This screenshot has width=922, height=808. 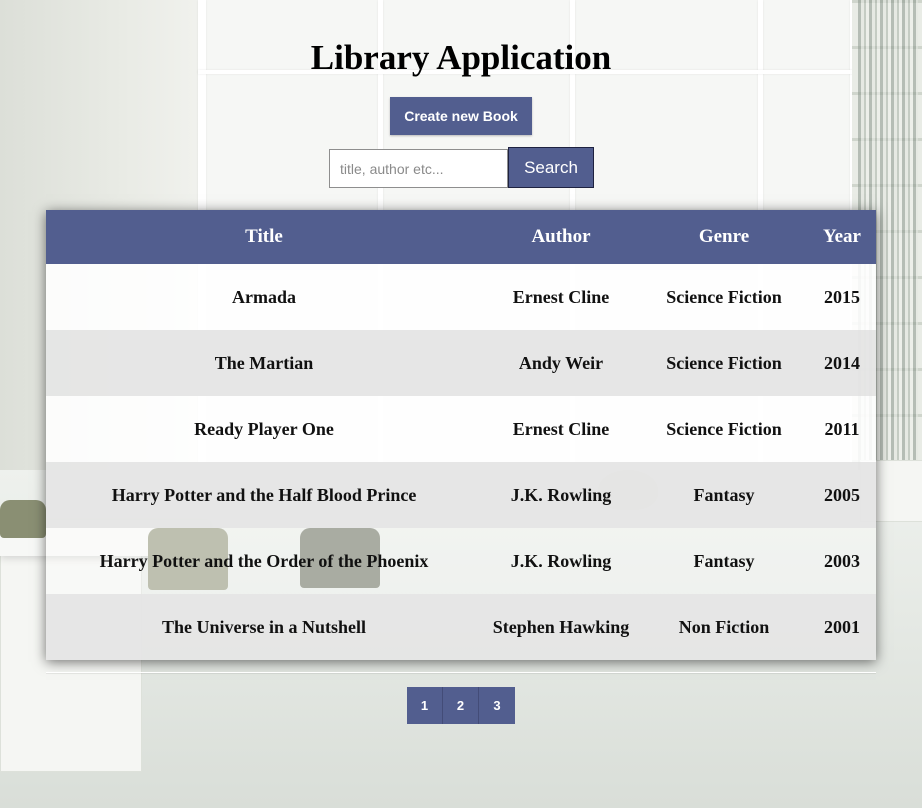 I want to click on cell-year: 2003, so click(x=842, y=560).